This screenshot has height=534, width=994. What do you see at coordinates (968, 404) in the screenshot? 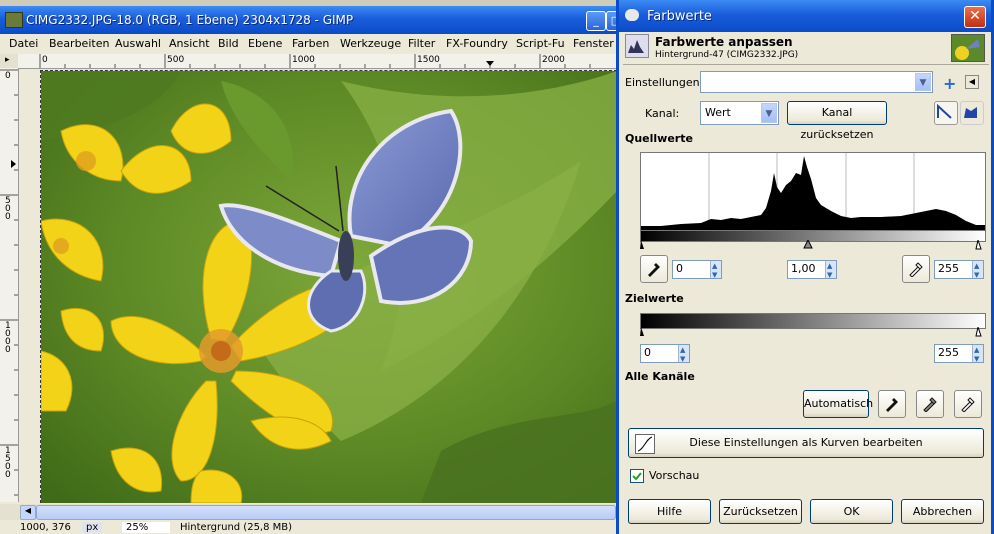
I see `auto-white-picker-icon` at bounding box center [968, 404].